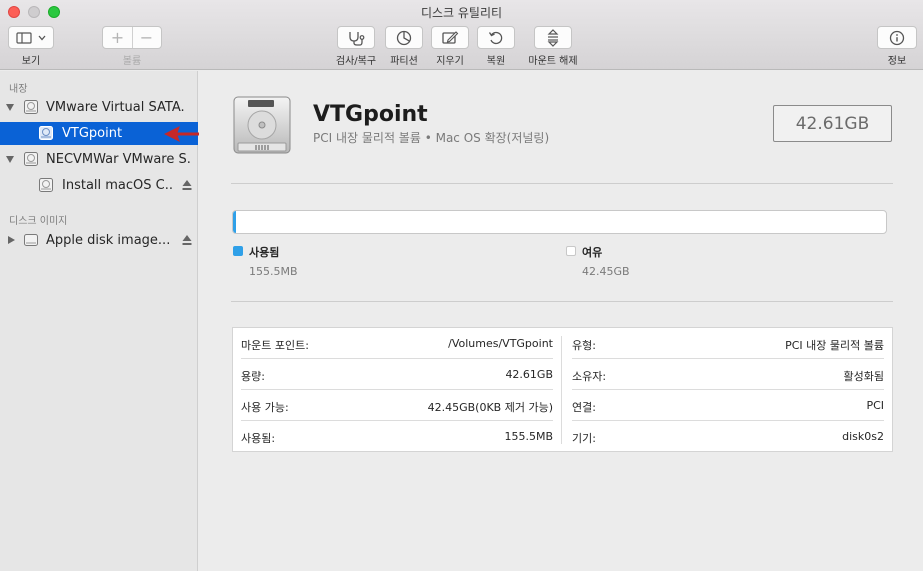 This screenshot has width=923, height=571. What do you see at coordinates (265, 407) in the screenshot?
I see `info-key: 사용 가능:` at bounding box center [265, 407].